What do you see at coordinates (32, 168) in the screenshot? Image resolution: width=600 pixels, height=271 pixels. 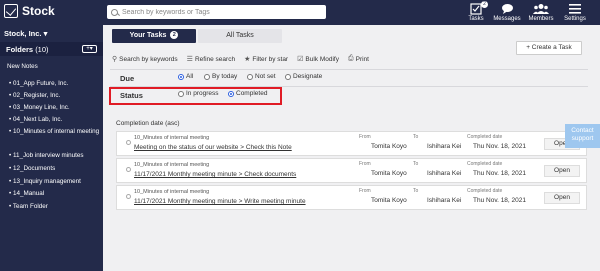 I see `sidebar-item-folder: • 12_Documents` at bounding box center [32, 168].